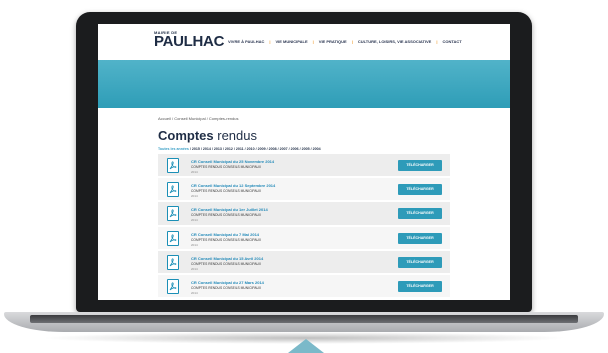 The image size is (608, 353). What do you see at coordinates (225, 234) in the screenshot?
I see `document-title: CR Conseil Municipal du 7 Mai 2014` at bounding box center [225, 234].